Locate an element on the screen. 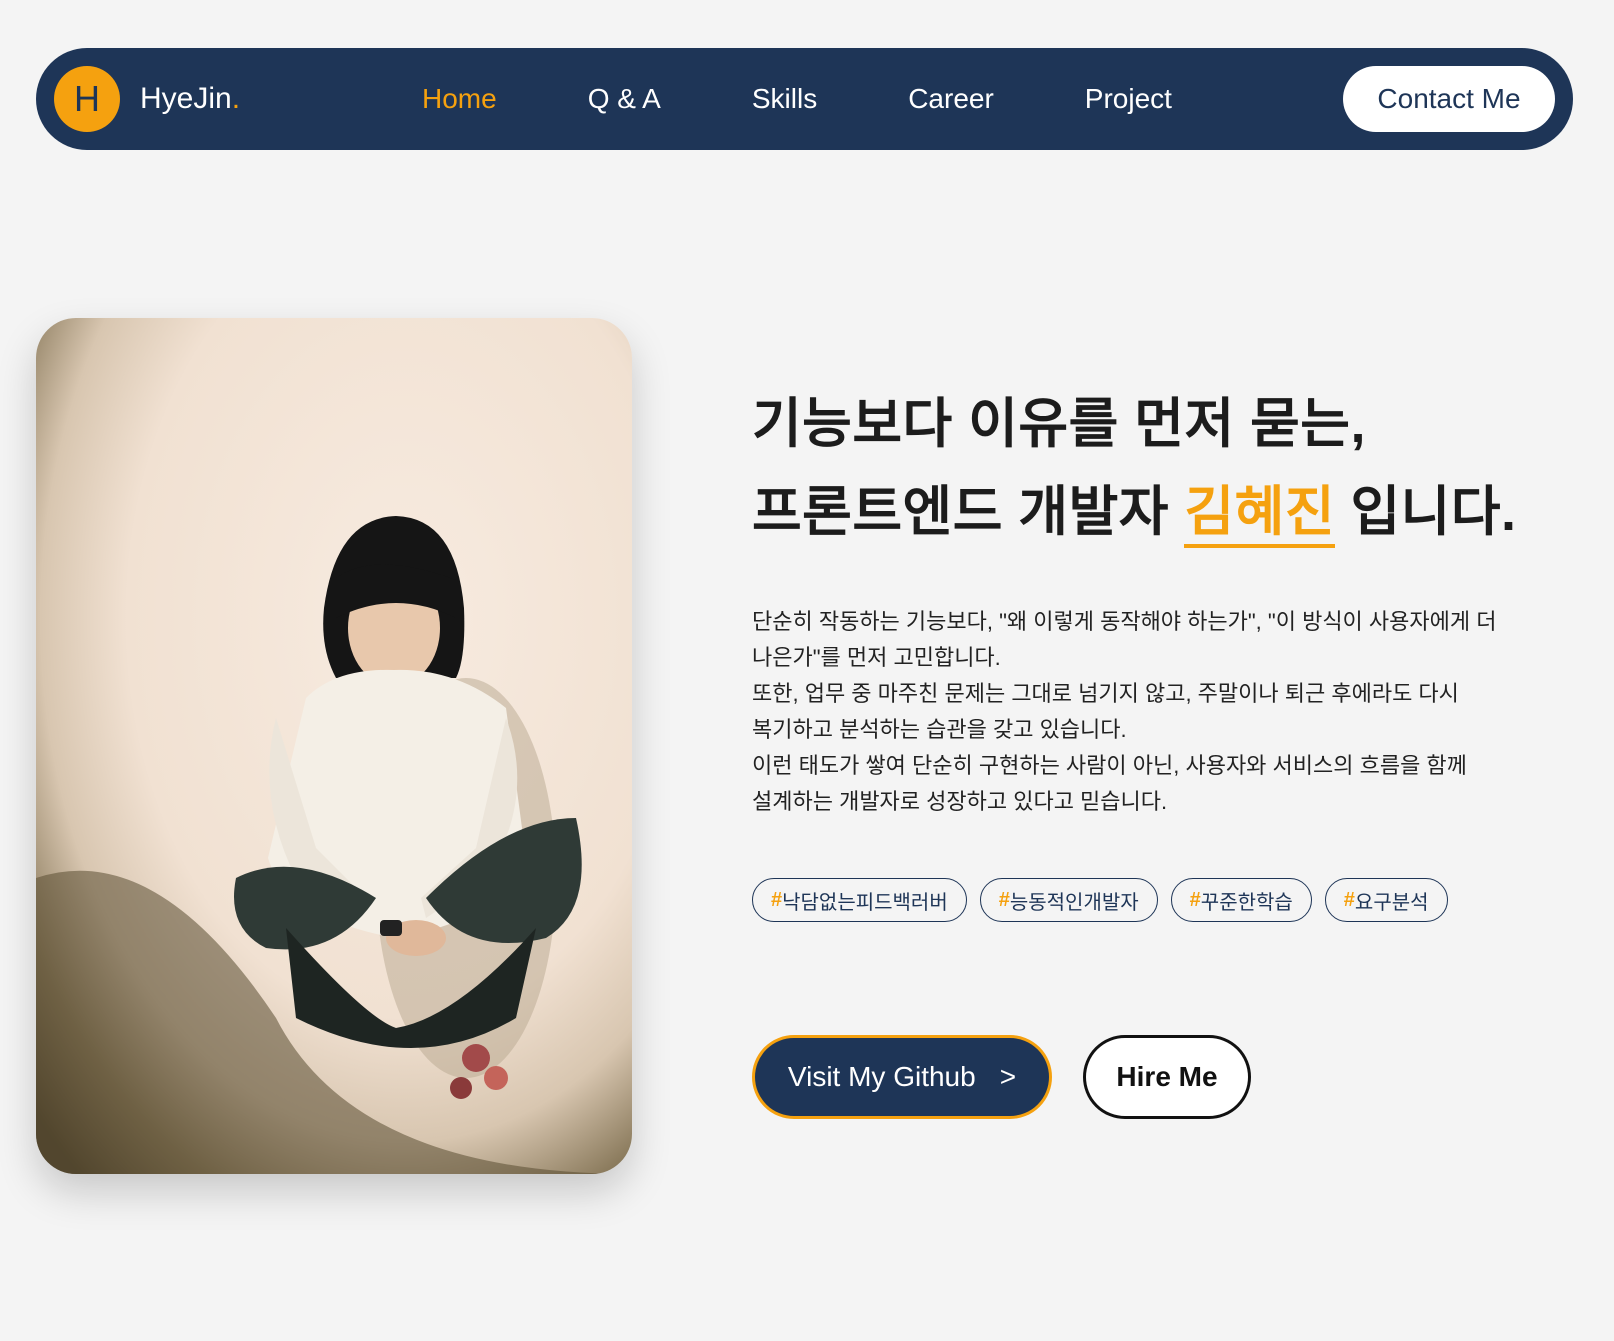  brand-avatar-letter: H is located at coordinates (87, 98).